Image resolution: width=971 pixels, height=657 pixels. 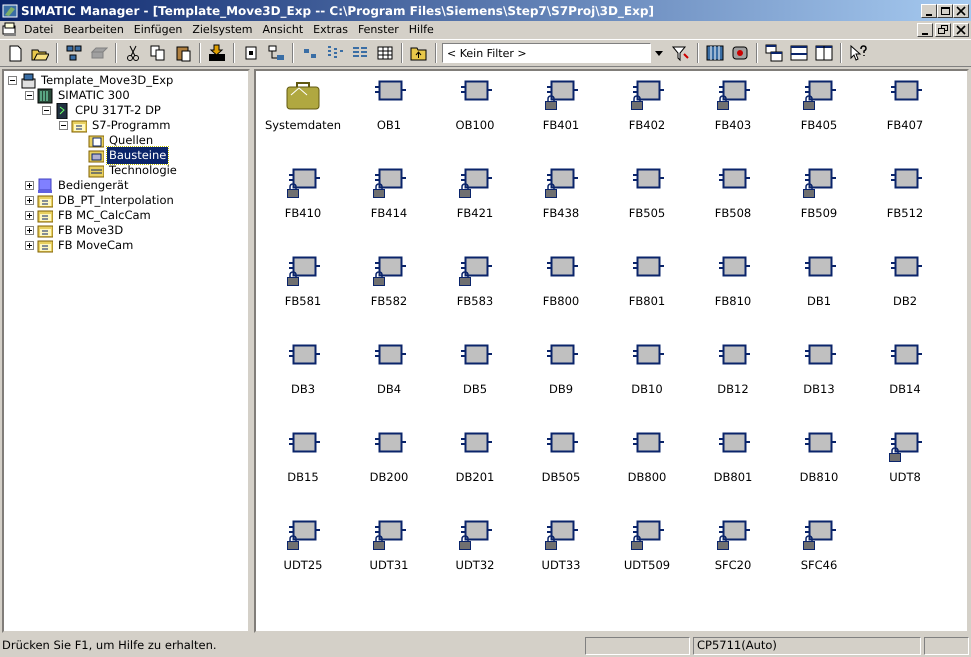 I want to click on block-label: FB414, so click(x=389, y=213).